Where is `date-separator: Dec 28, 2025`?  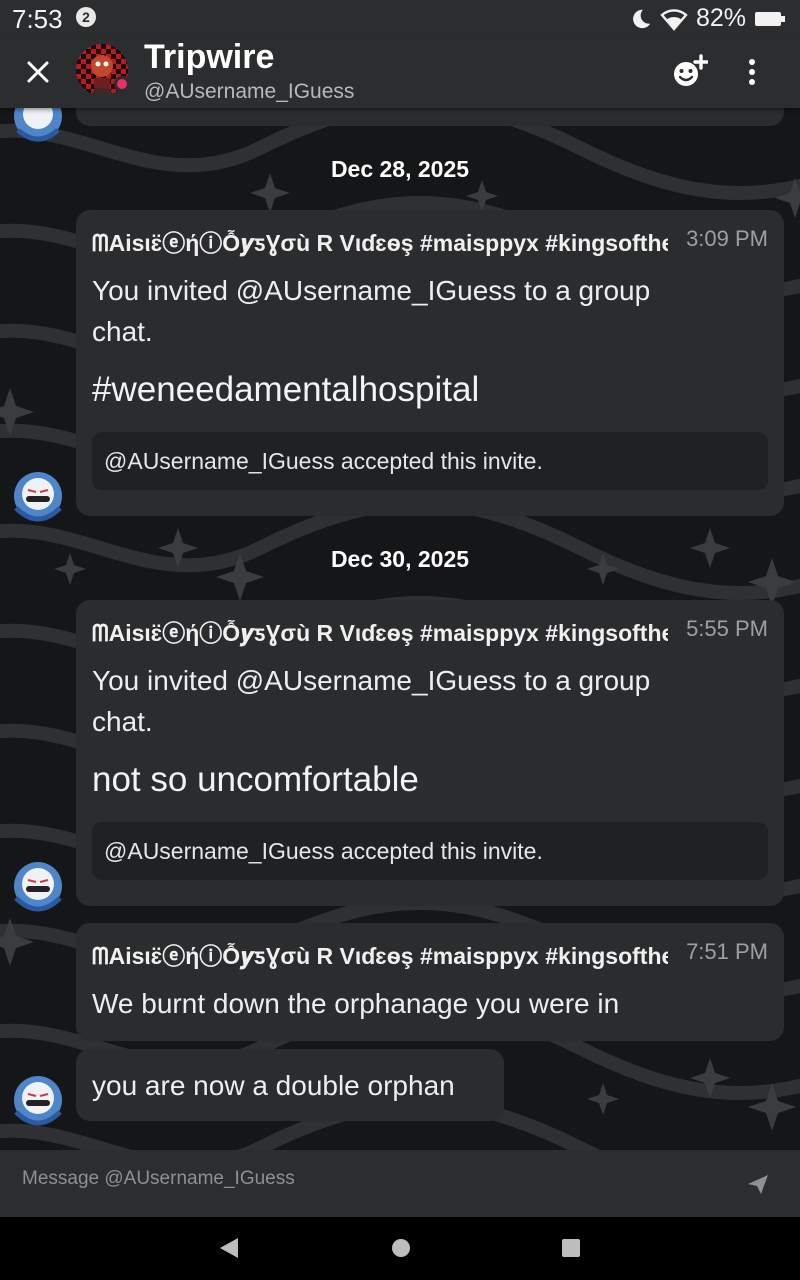 date-separator: Dec 28, 2025 is located at coordinates (400, 169).